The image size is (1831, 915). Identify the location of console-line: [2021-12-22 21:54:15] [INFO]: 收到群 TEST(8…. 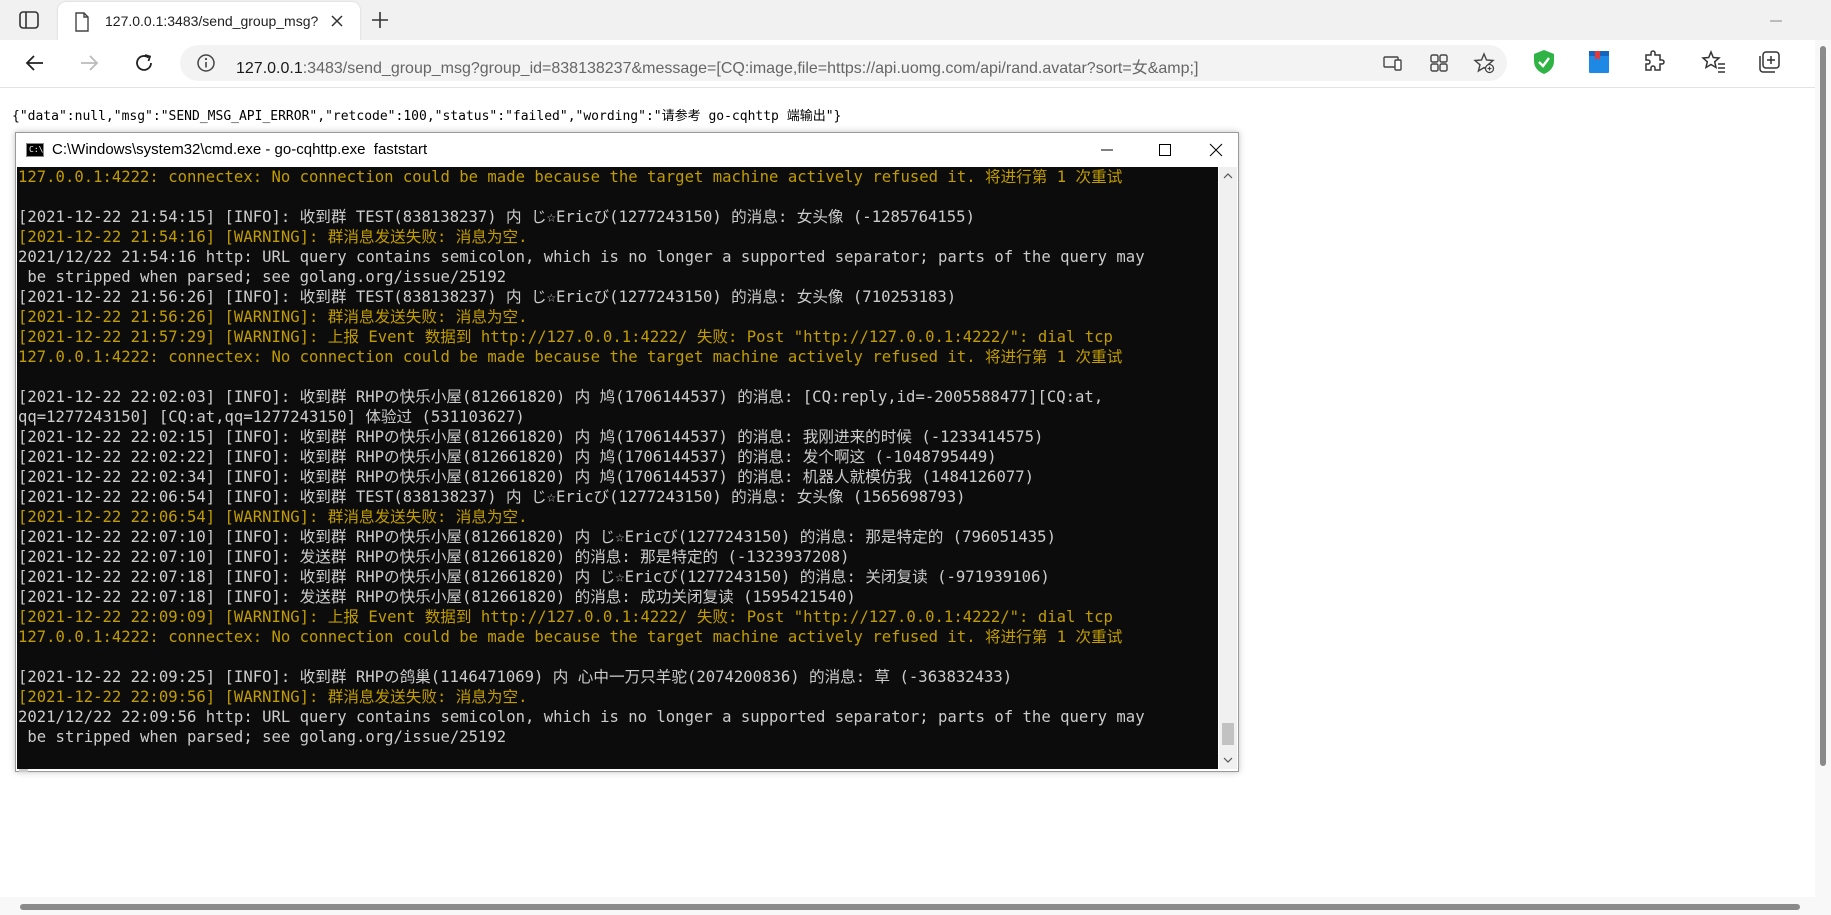
(496, 217).